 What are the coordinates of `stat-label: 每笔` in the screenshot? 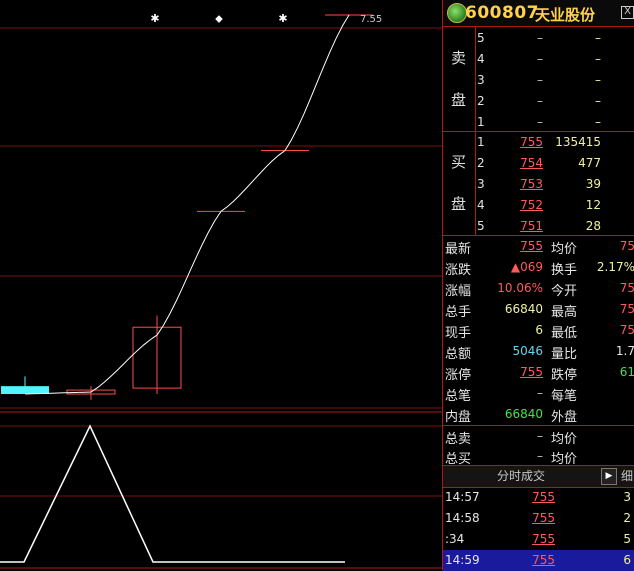 It's located at (564, 396).